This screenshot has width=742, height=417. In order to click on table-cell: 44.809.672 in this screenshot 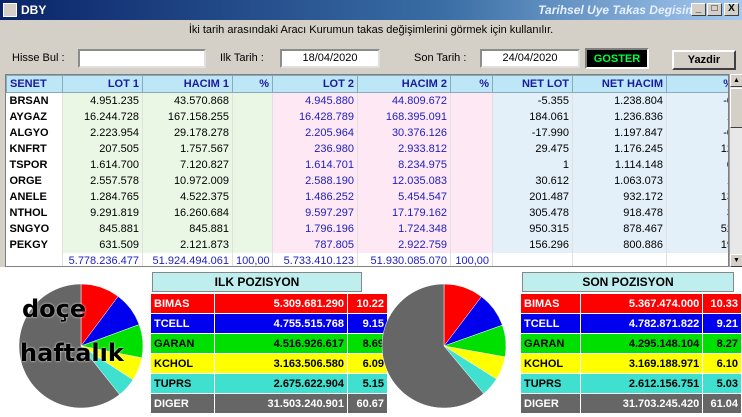, I will do `click(404, 100)`.